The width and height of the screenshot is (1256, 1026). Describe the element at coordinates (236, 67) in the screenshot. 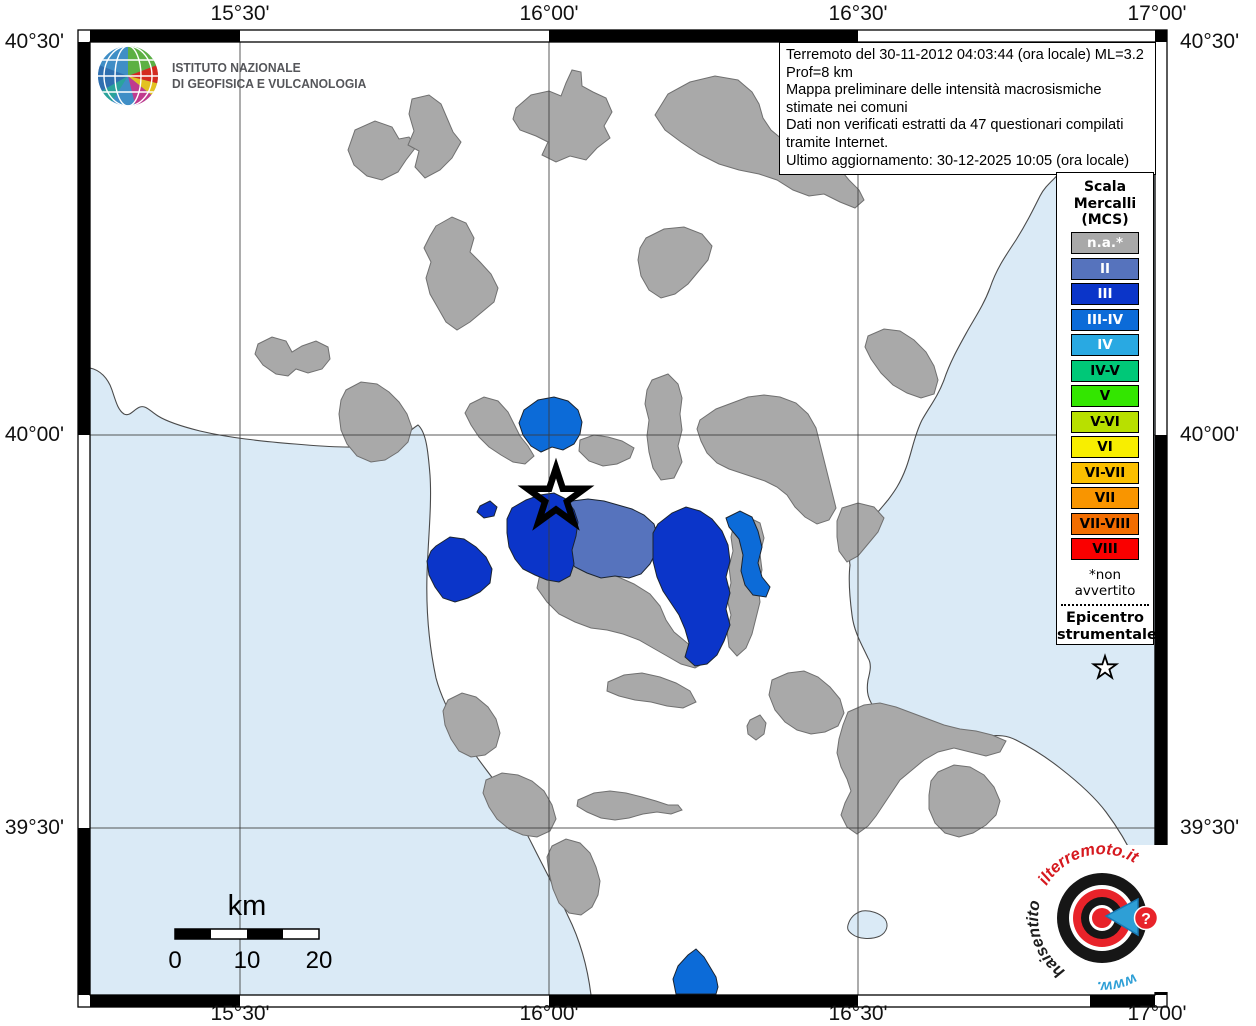

I see `ingv-name-line1: ISTITUTO NAZIONALE` at that location.